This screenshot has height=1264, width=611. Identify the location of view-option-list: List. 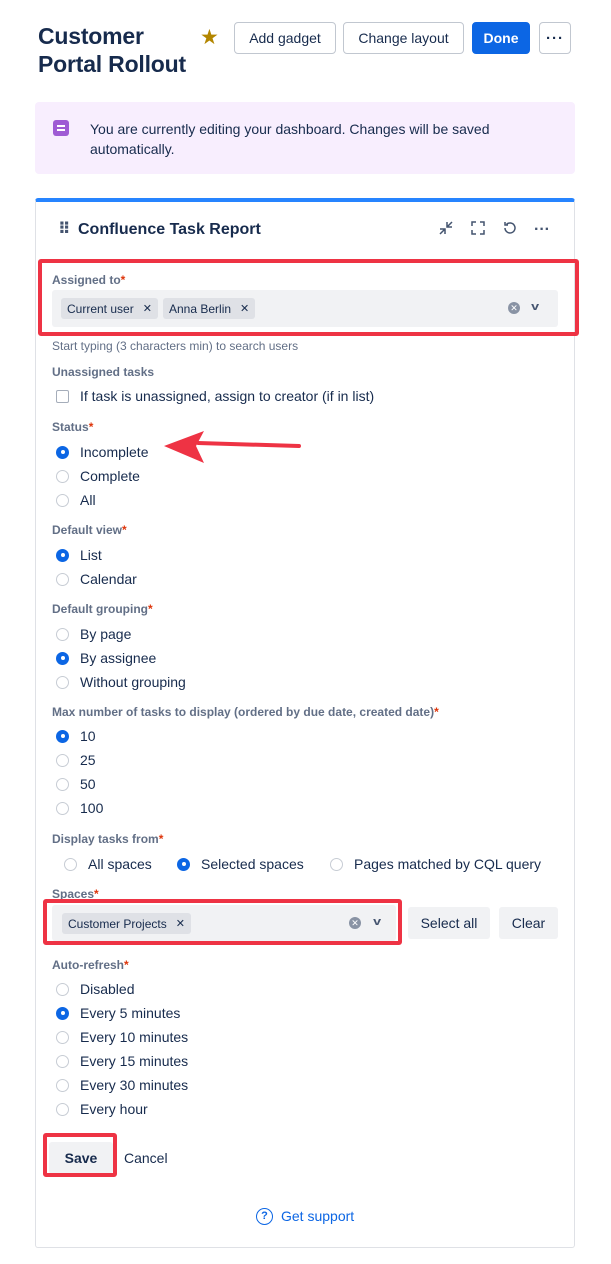
(79, 555).